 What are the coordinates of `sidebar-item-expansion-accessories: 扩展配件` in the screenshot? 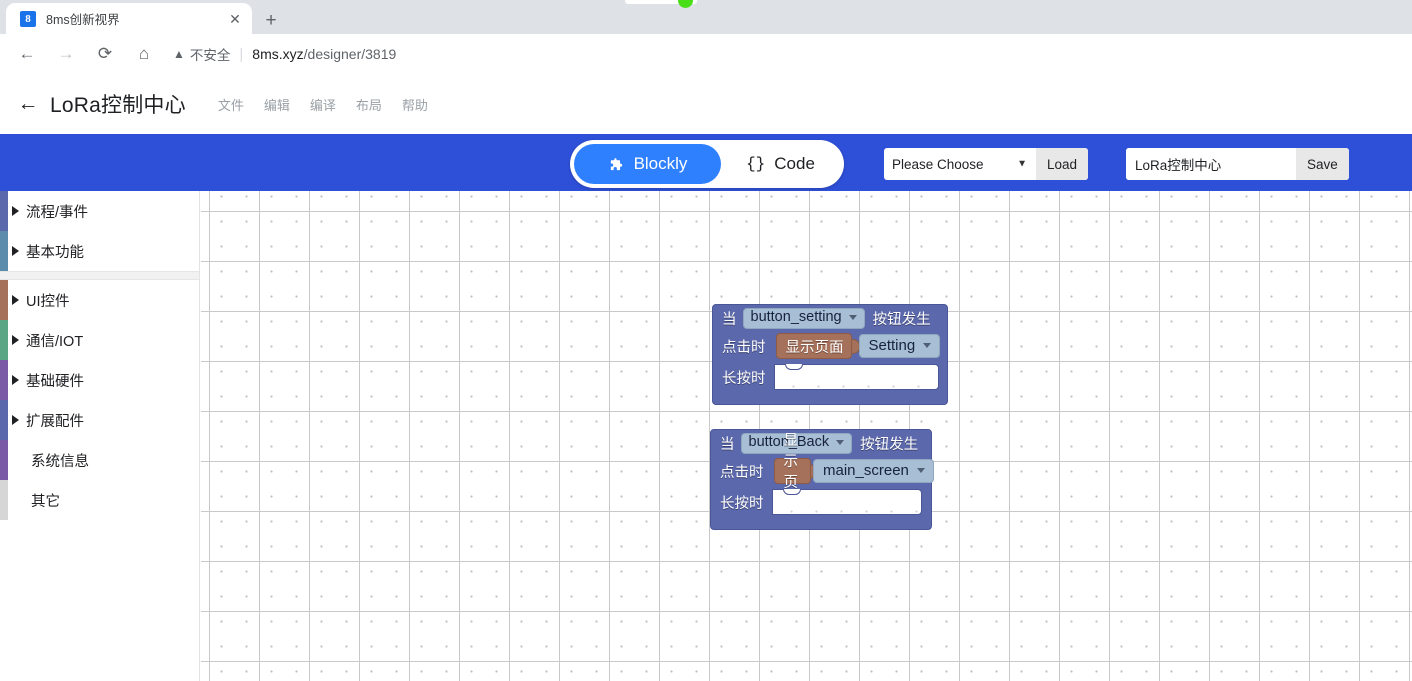 It's located at (99, 420).